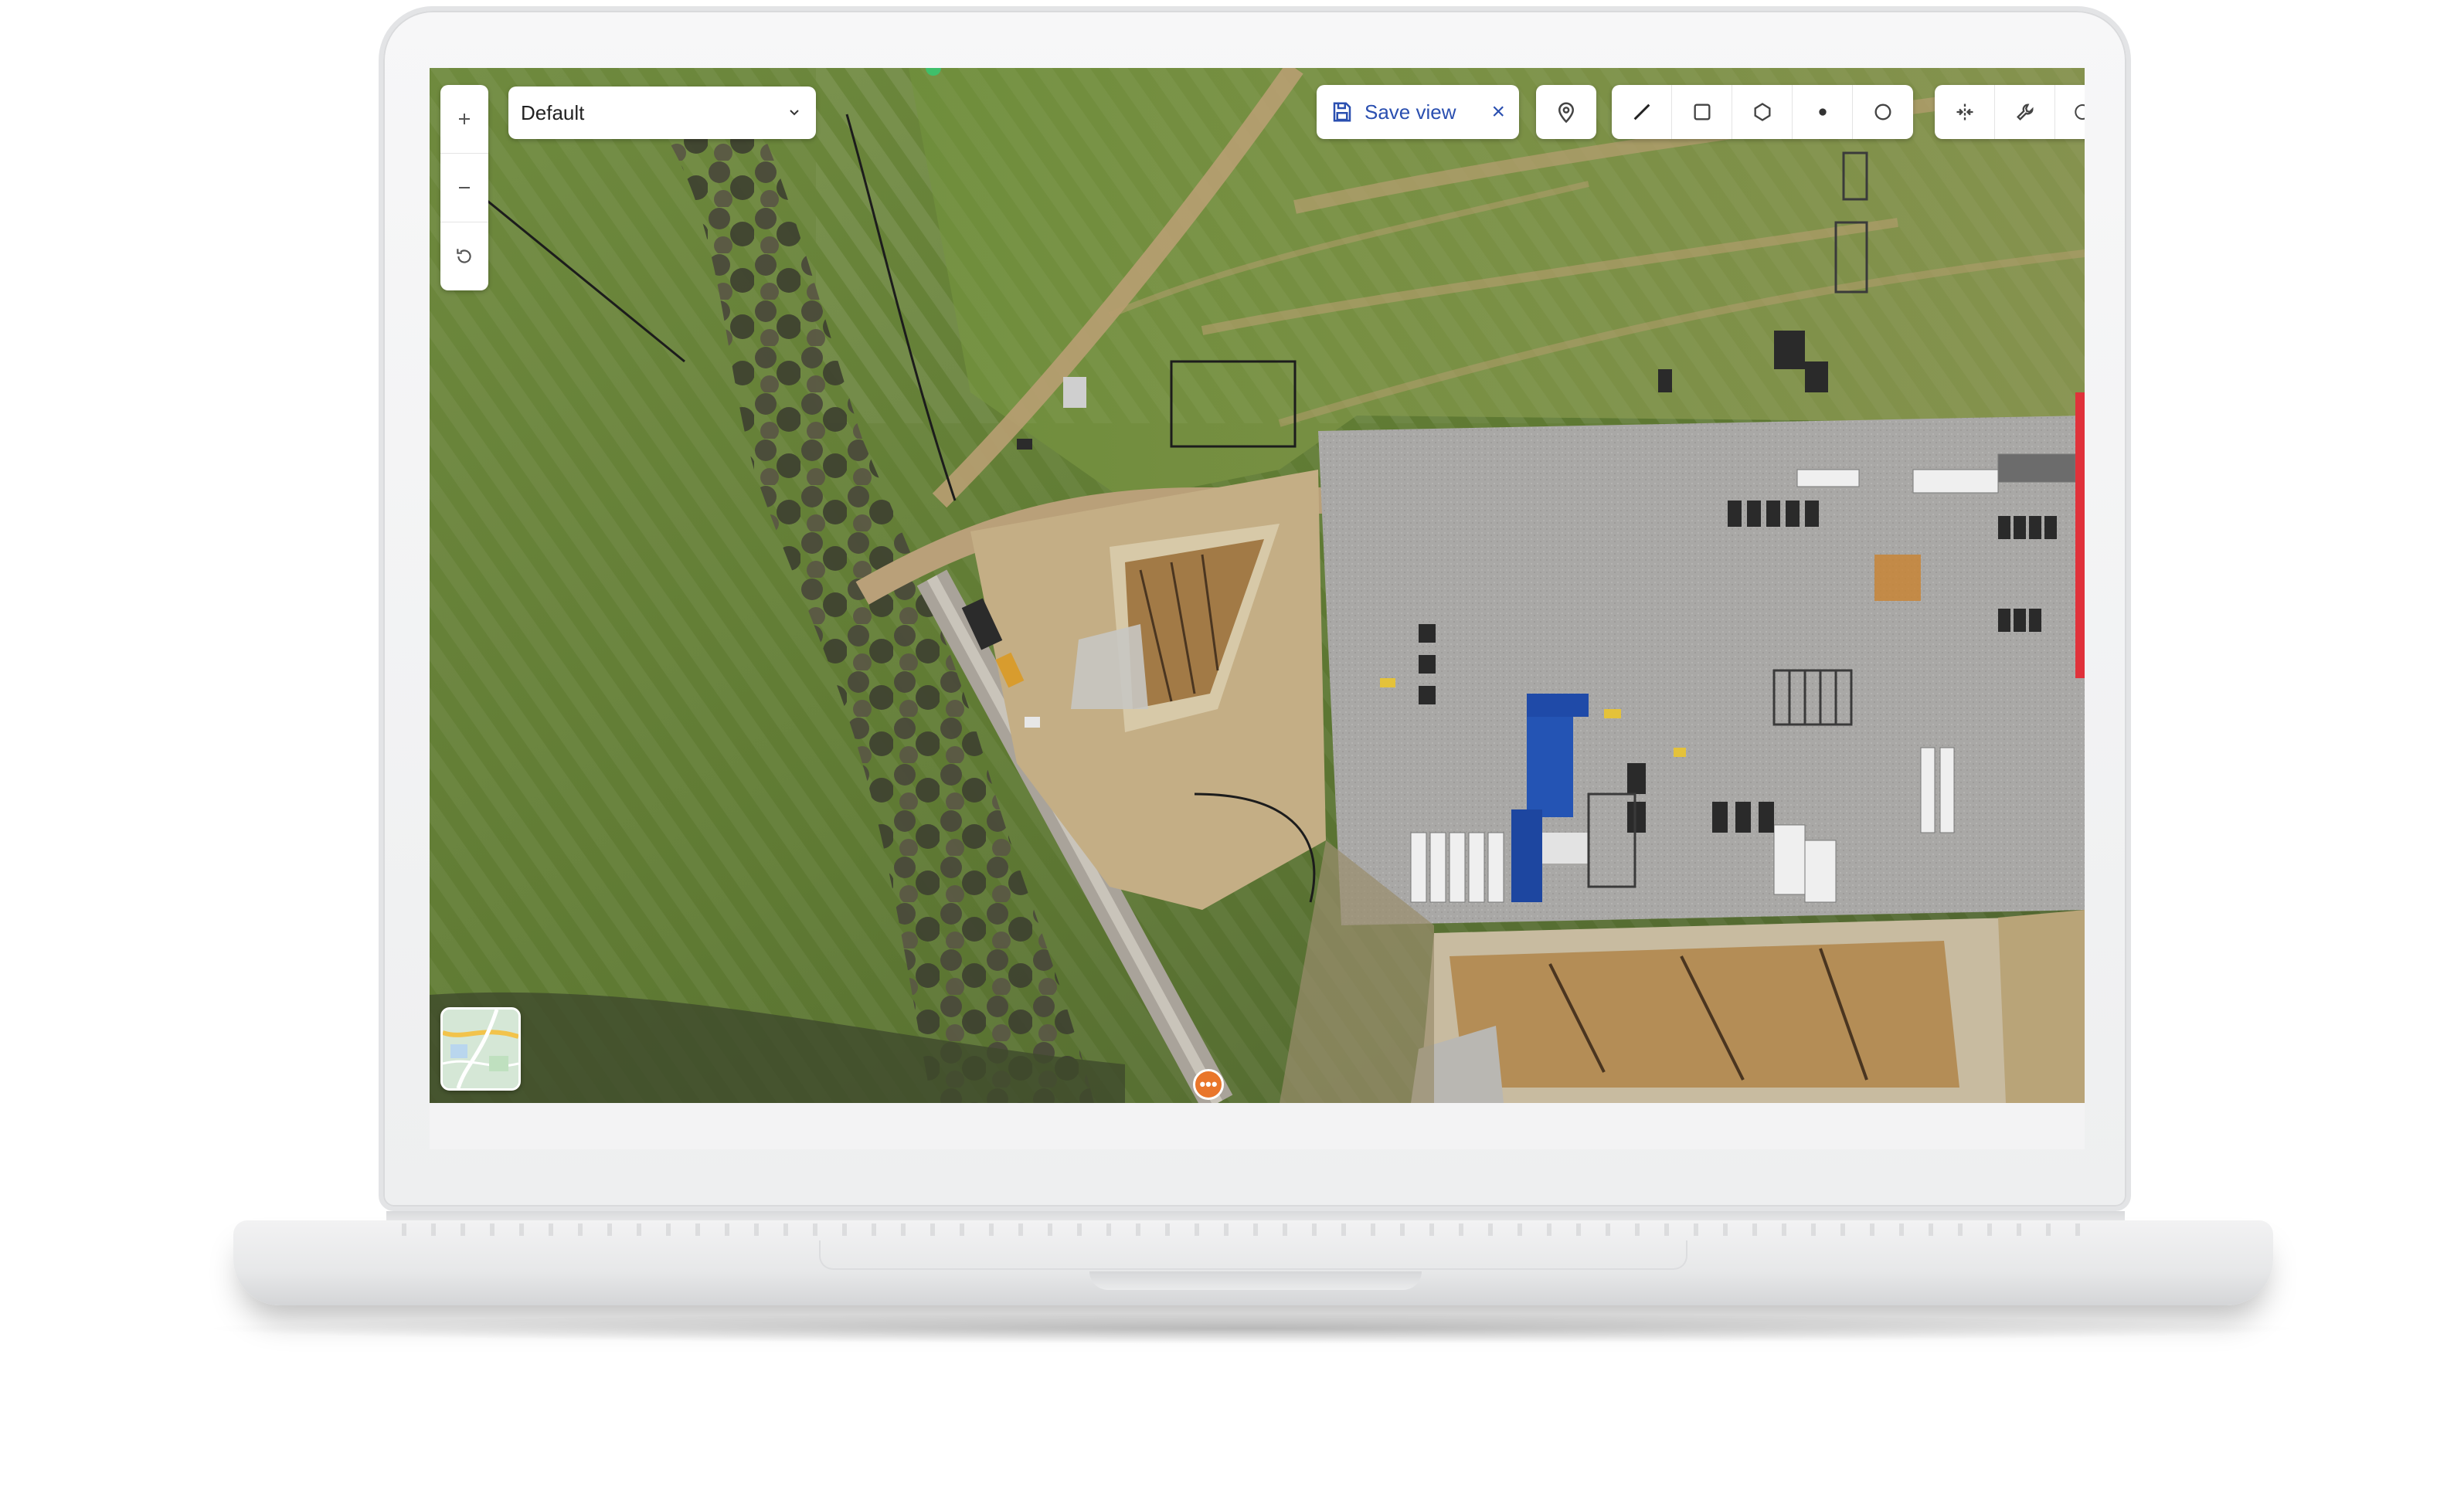 This screenshot has height=1500, width=2464. I want to click on rectangle-tool-button, so click(1702, 112).